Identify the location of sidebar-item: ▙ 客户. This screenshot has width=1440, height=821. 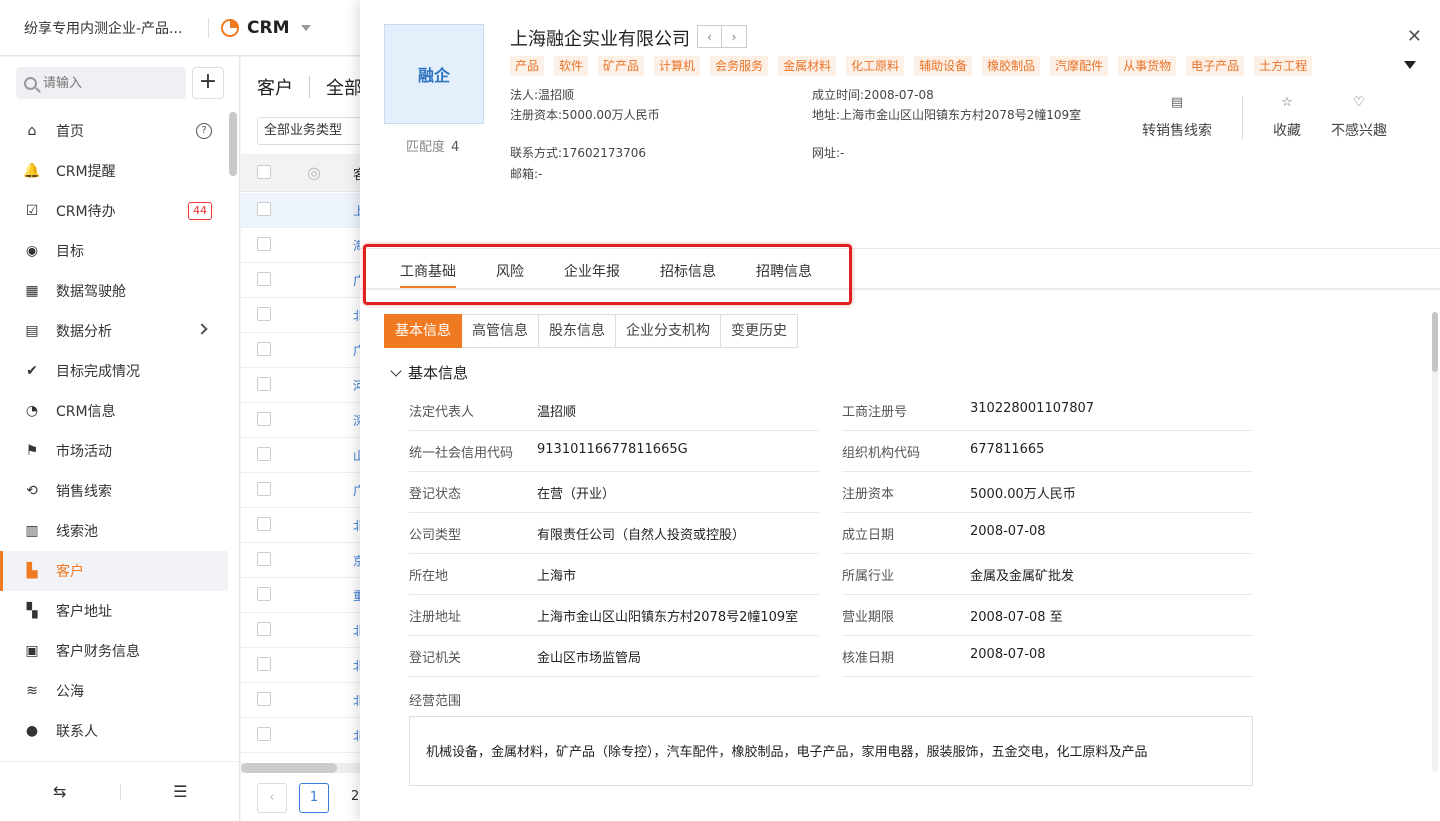
(114, 571).